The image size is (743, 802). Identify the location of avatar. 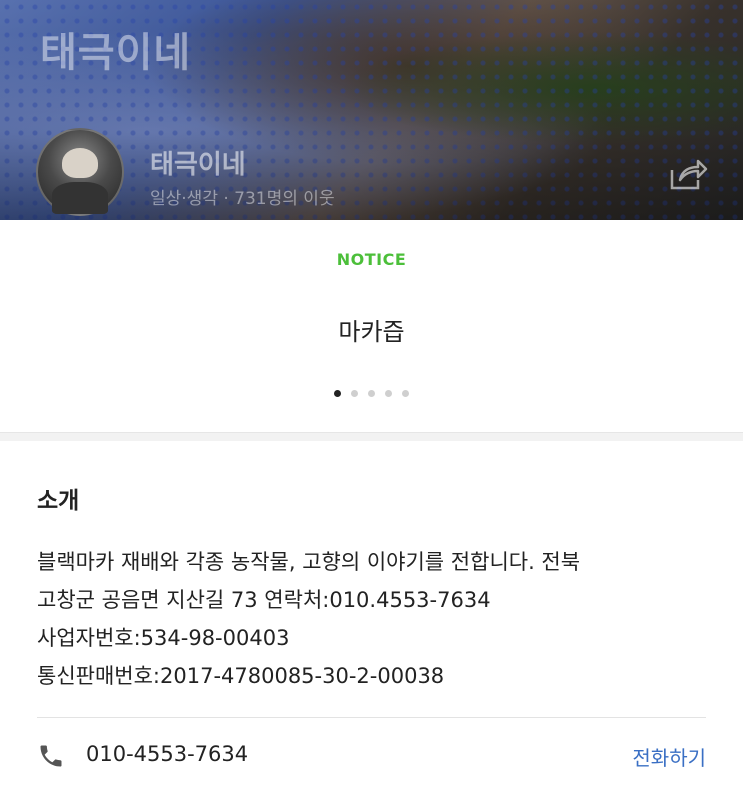
(80, 172).